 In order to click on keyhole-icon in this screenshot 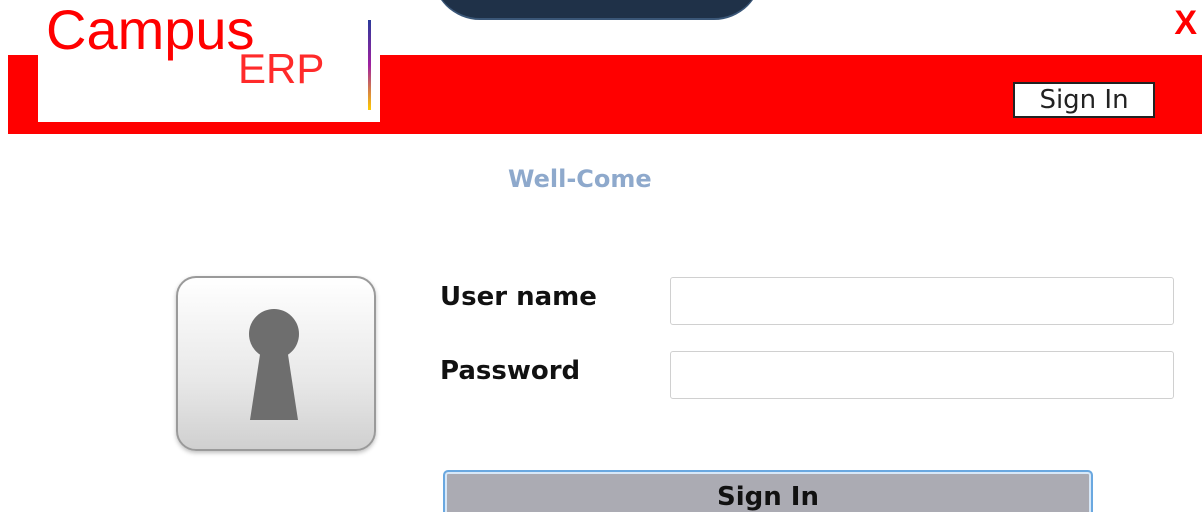, I will do `click(276, 363)`.